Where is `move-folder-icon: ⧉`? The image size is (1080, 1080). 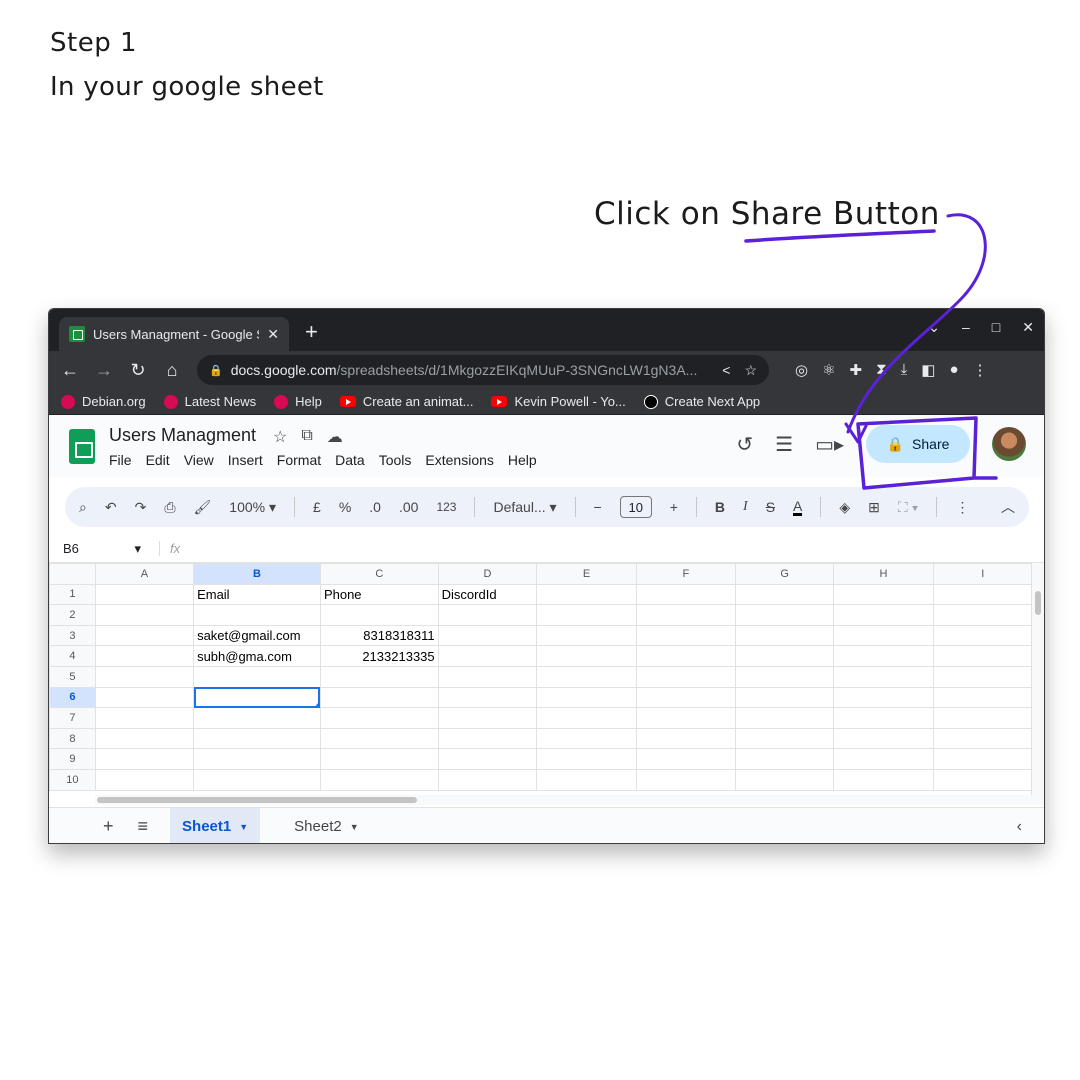 move-folder-icon: ⧉ is located at coordinates (306, 437).